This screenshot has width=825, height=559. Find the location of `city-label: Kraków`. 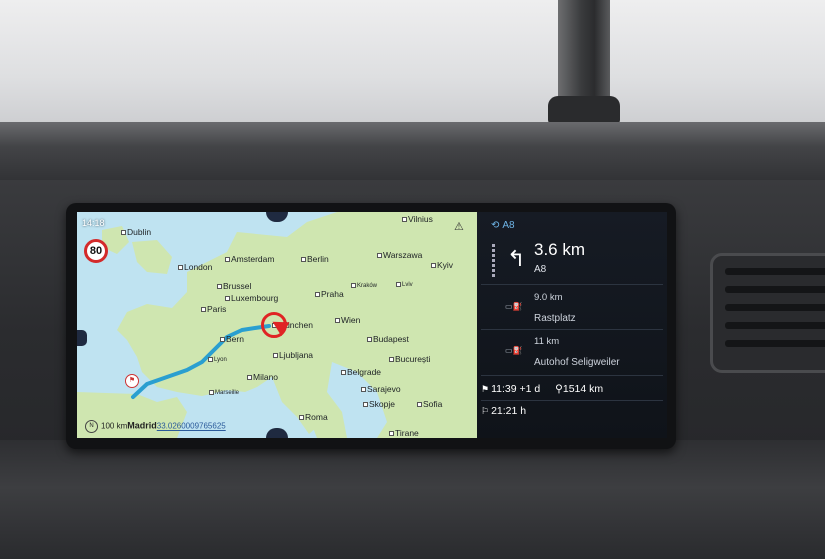

city-label: Kraków is located at coordinates (364, 286).